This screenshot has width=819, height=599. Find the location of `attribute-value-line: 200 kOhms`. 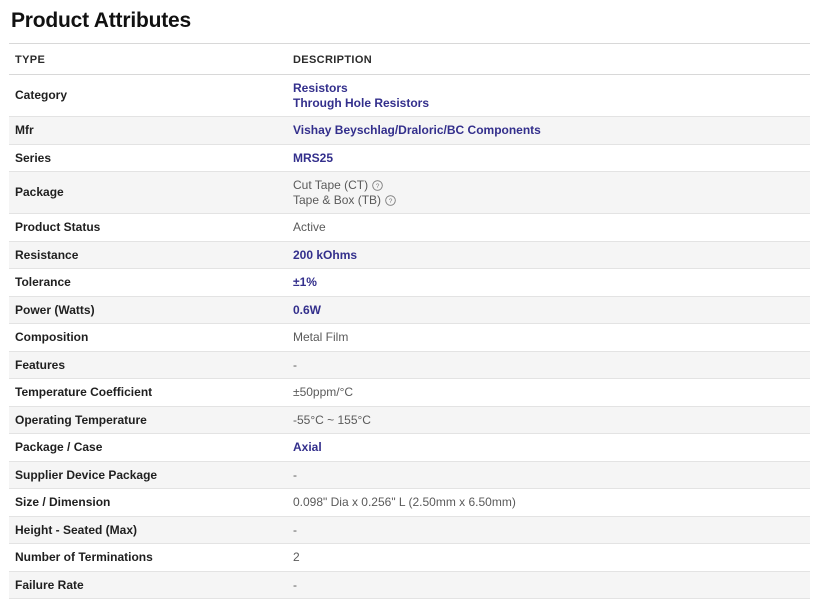

attribute-value-line: 200 kOhms is located at coordinates (548, 255).